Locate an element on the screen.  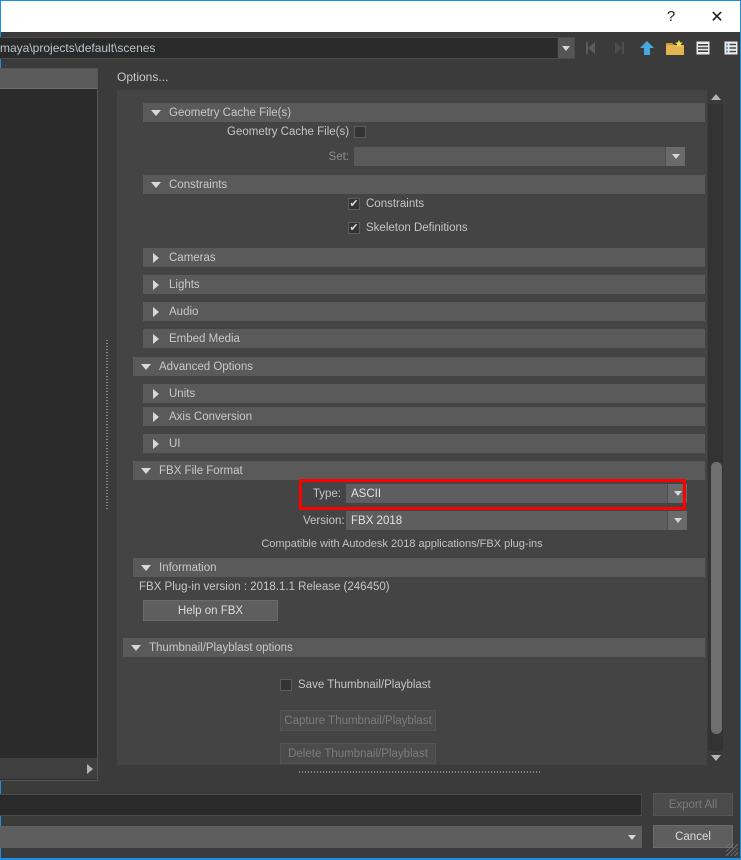
delete-thumbnail-button: Delete Thumbnail/Playblast is located at coordinates (358, 753).